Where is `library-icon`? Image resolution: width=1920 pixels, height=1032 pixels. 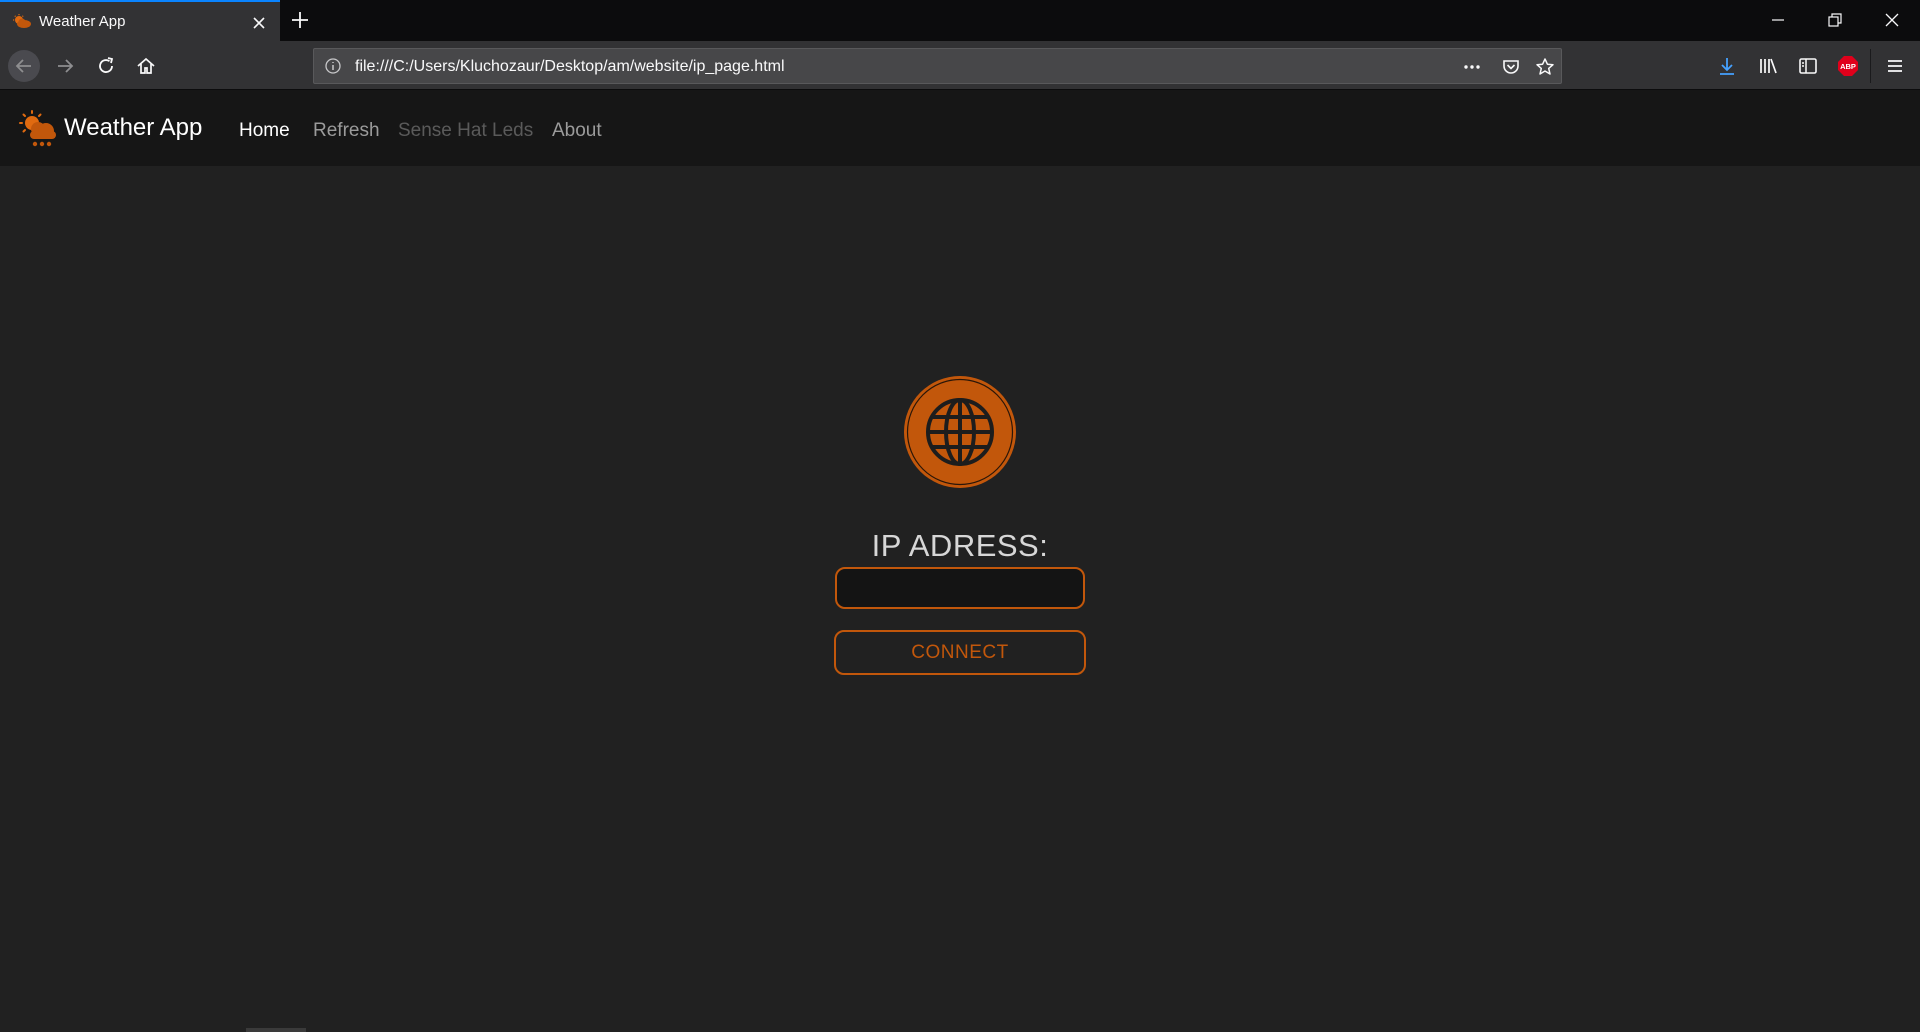
library-icon is located at coordinates (1768, 66).